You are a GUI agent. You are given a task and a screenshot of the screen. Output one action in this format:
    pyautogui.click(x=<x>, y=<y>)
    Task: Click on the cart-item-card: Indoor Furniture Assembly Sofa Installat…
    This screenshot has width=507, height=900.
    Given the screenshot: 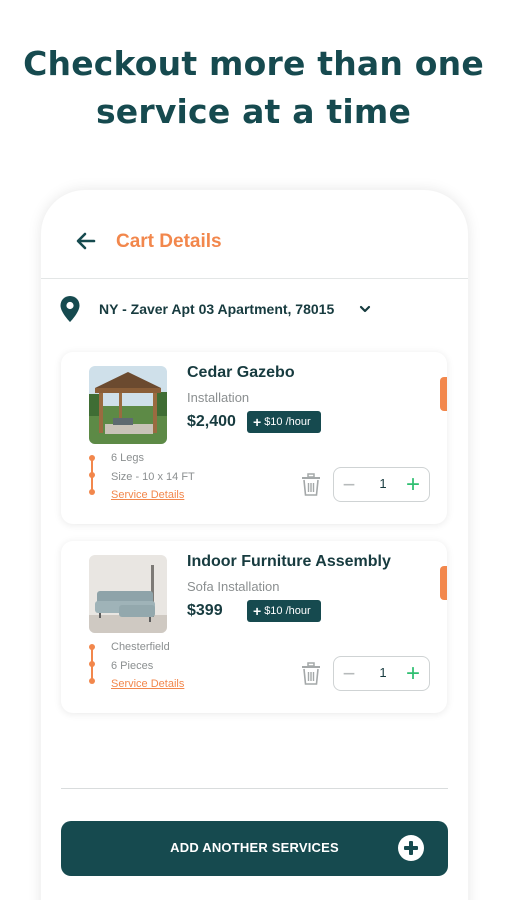 What is the action you would take?
    pyautogui.click(x=254, y=627)
    